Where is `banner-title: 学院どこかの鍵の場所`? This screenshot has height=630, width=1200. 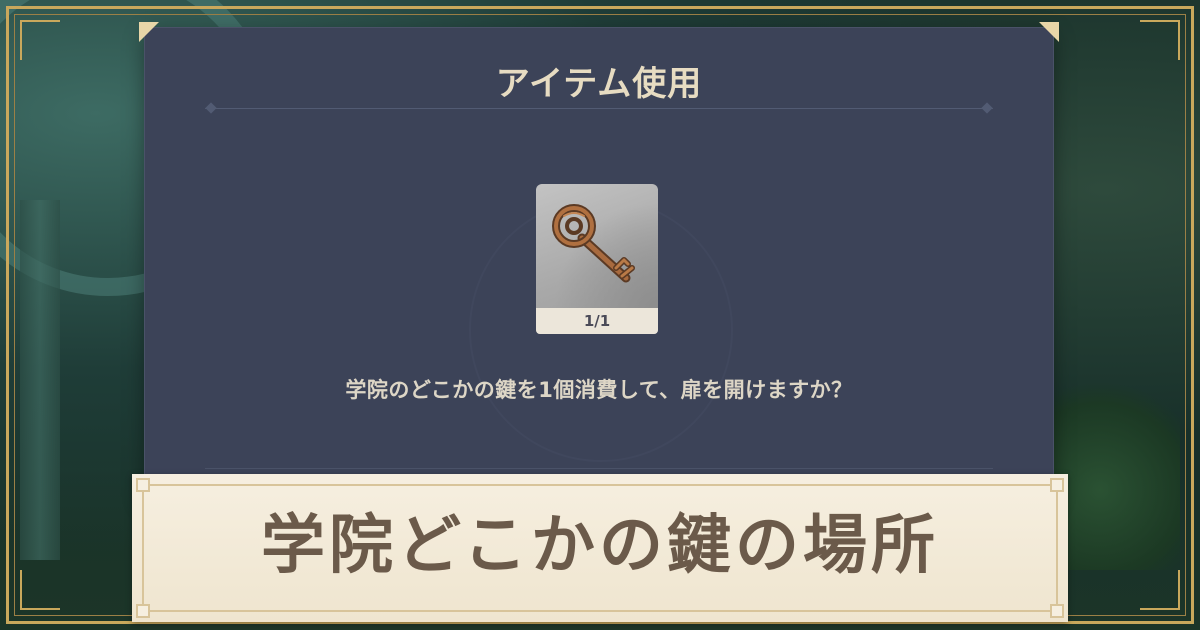 banner-title: 学院どこかの鍵の場所 is located at coordinates (600, 545).